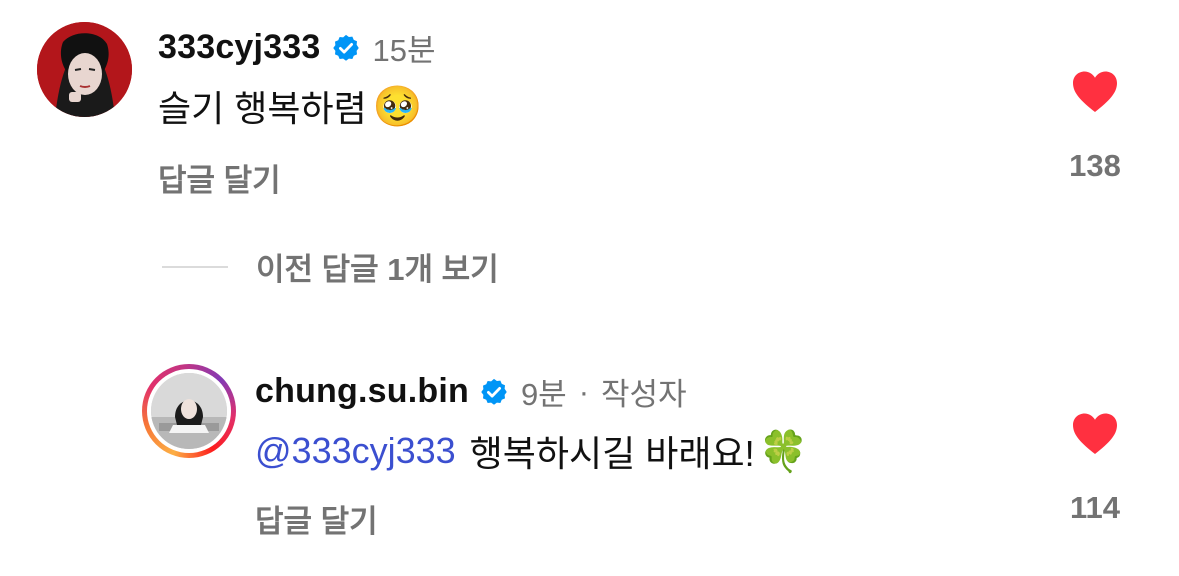 The image size is (1179, 576). What do you see at coordinates (355, 451) in the screenshot?
I see `mention-link: @333cyj333` at bounding box center [355, 451].